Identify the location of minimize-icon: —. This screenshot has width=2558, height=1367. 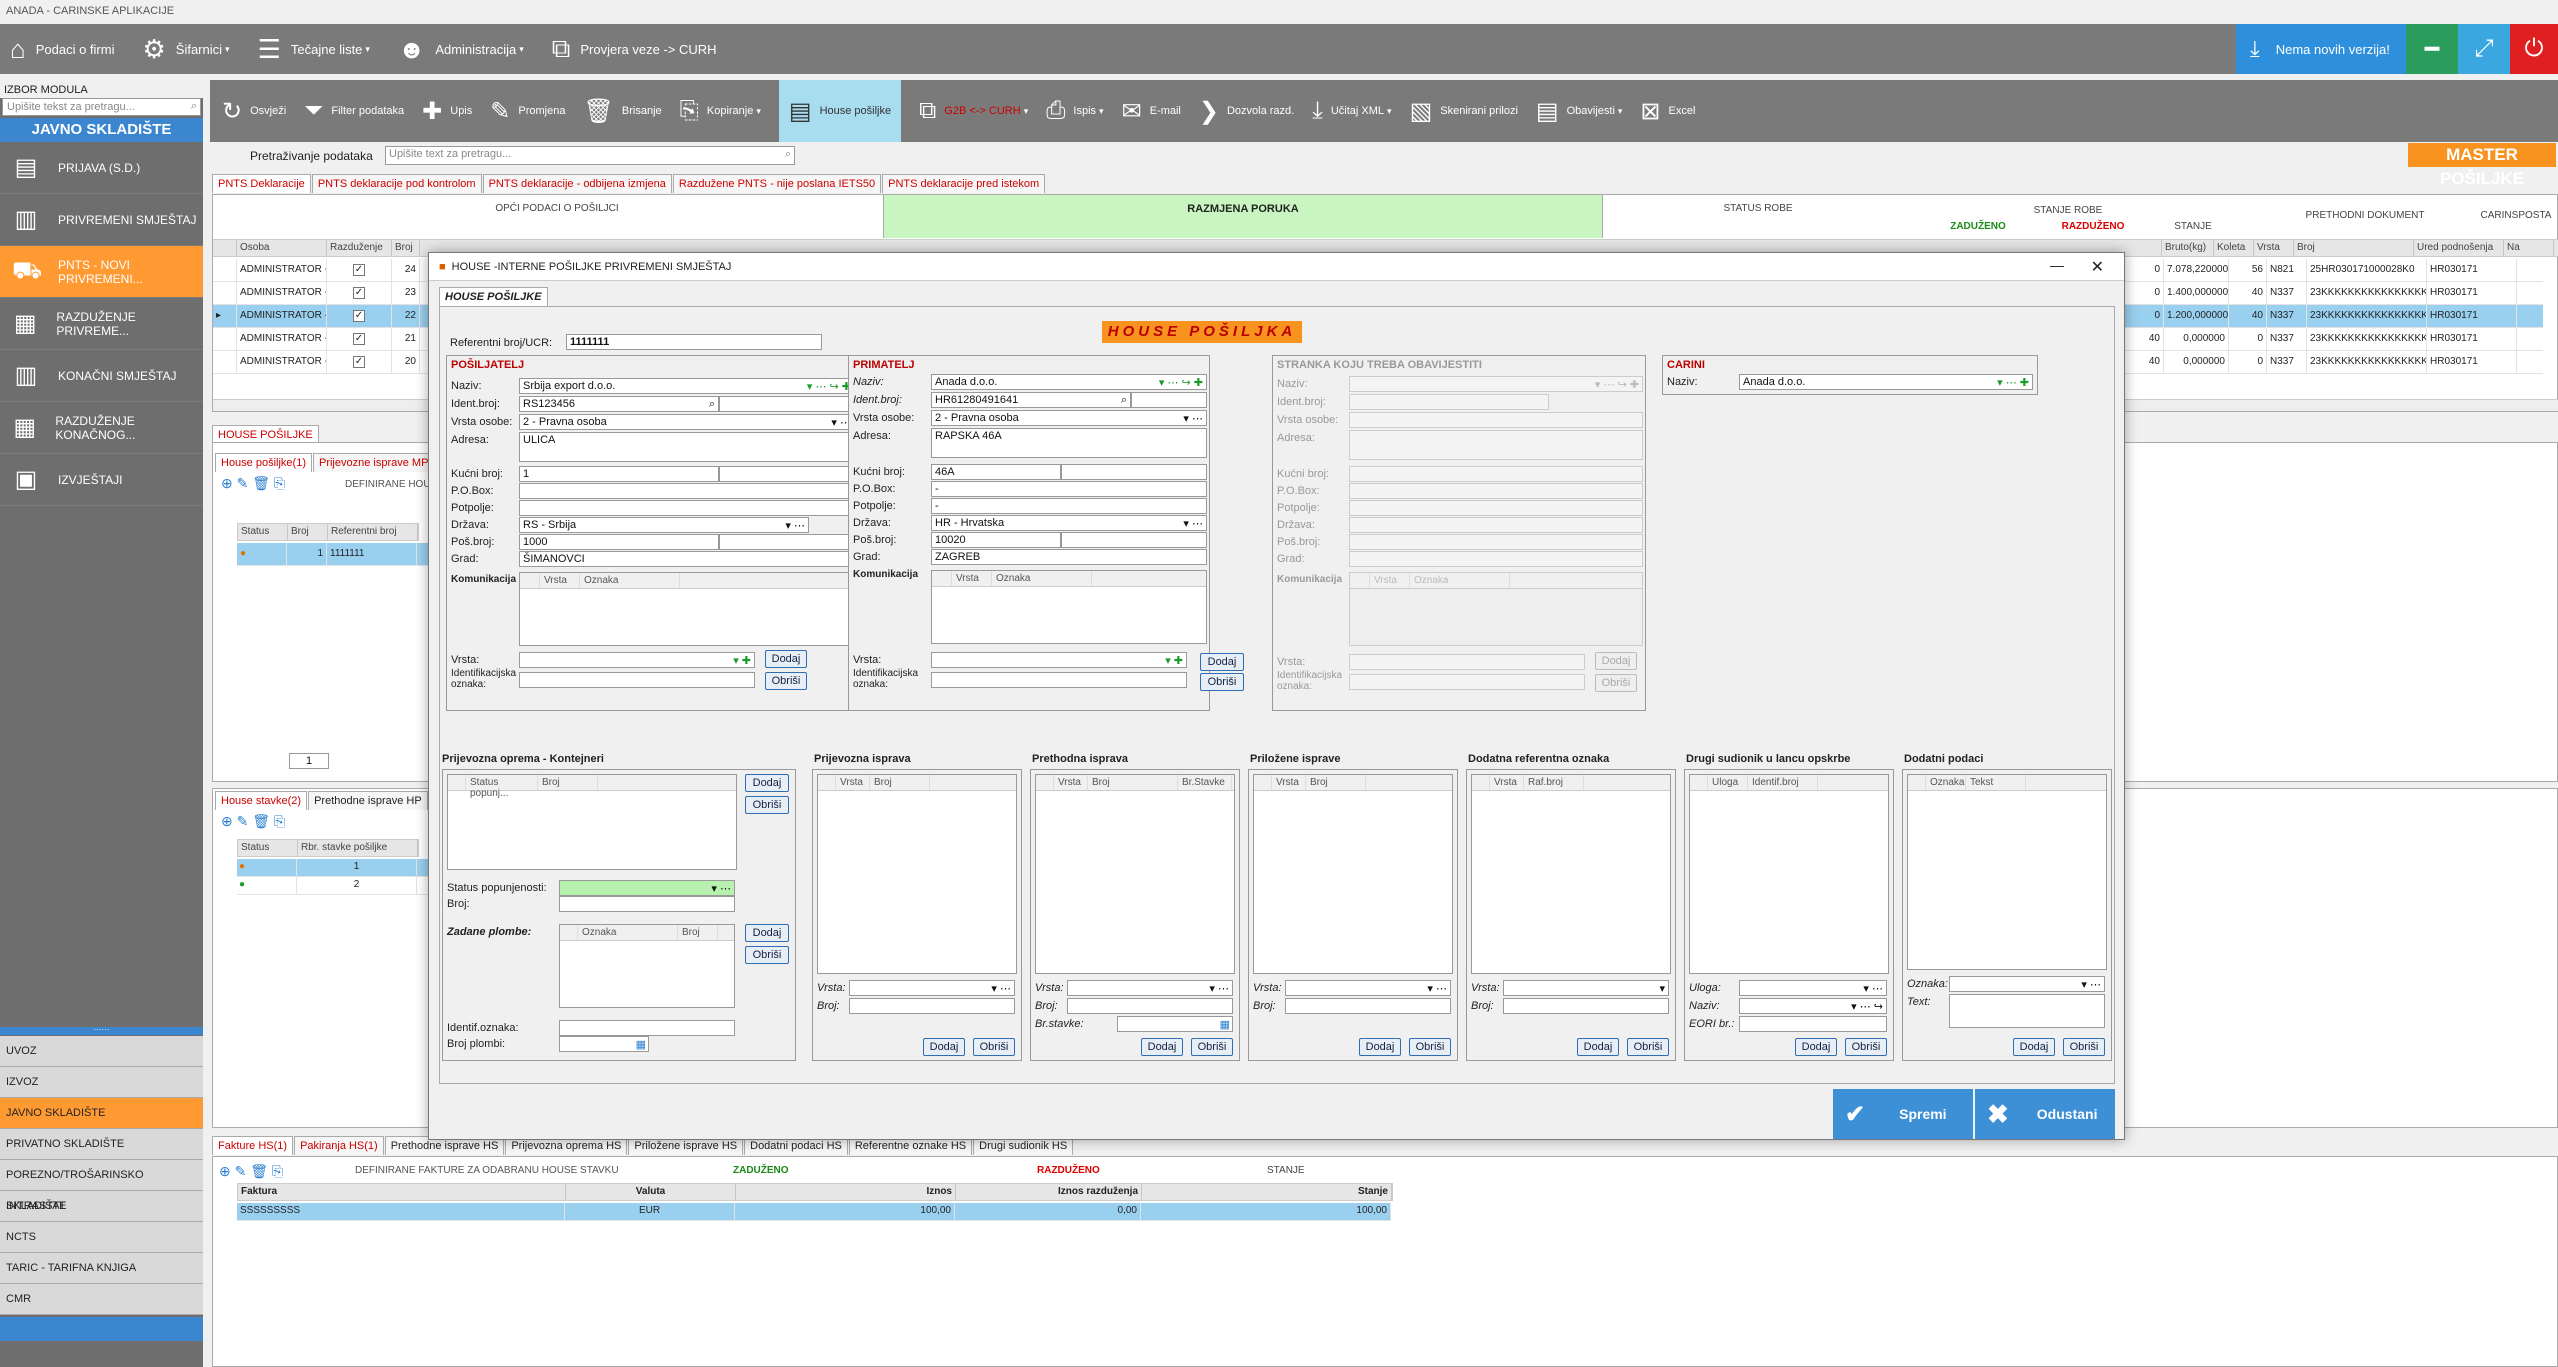
(2057, 265).